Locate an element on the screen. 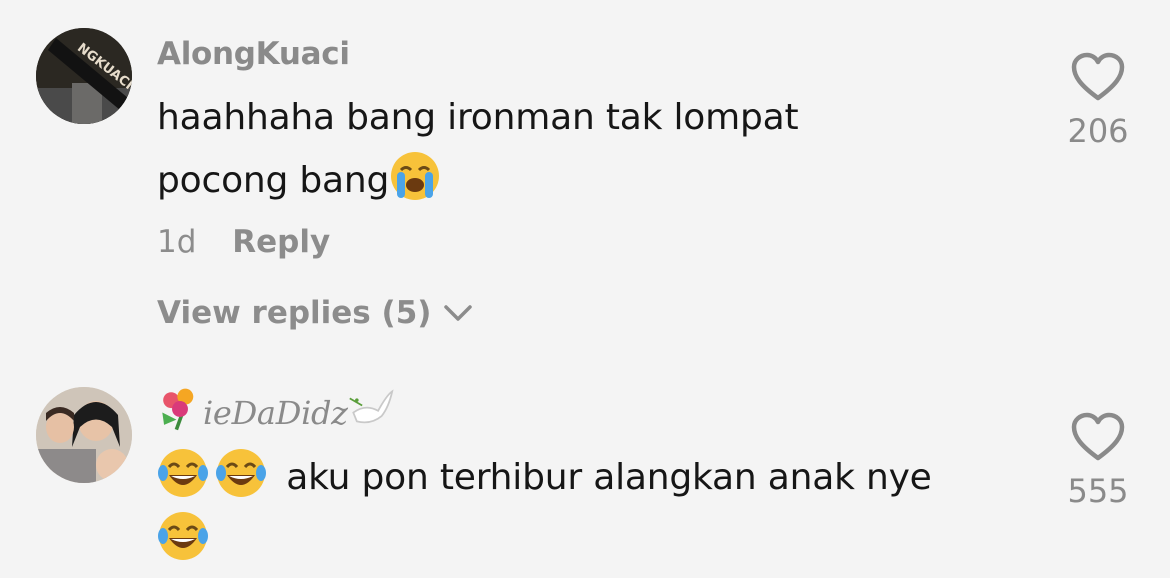 Image resolution: width=1170 pixels, height=578 pixels. like-button: 555 is located at coordinates (1098, 461).